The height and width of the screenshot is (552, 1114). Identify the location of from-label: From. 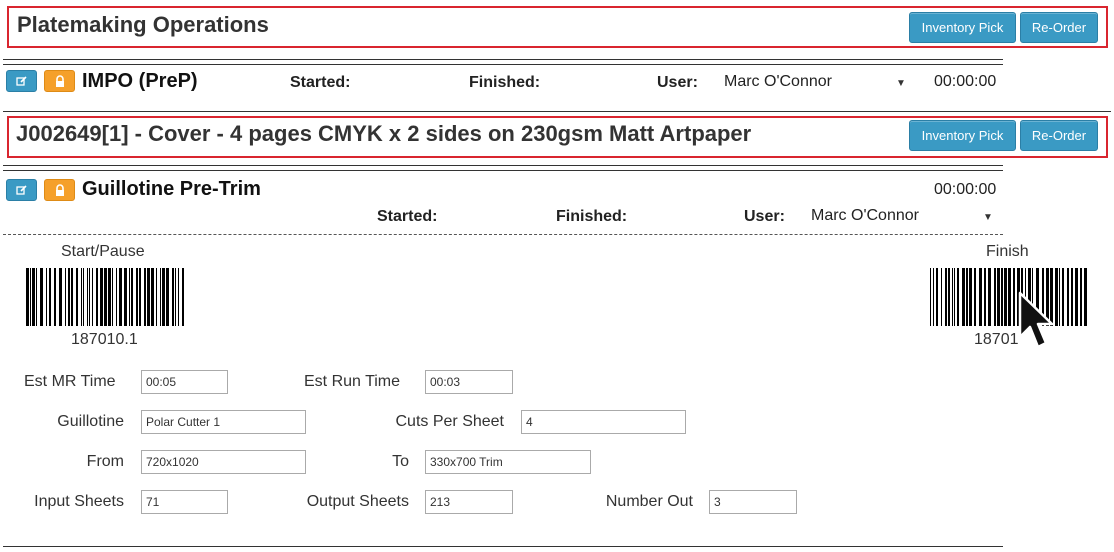
(105, 461).